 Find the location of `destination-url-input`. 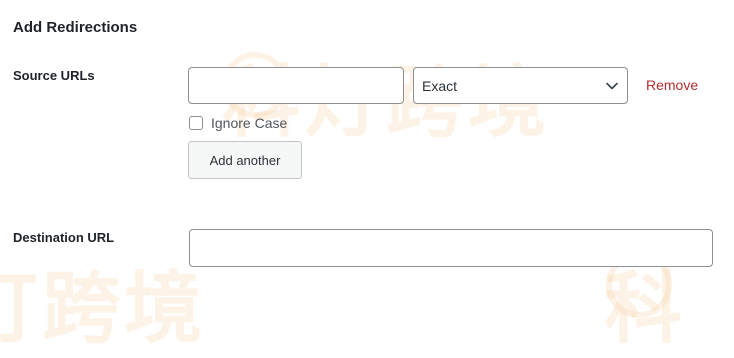

destination-url-input is located at coordinates (451, 248).